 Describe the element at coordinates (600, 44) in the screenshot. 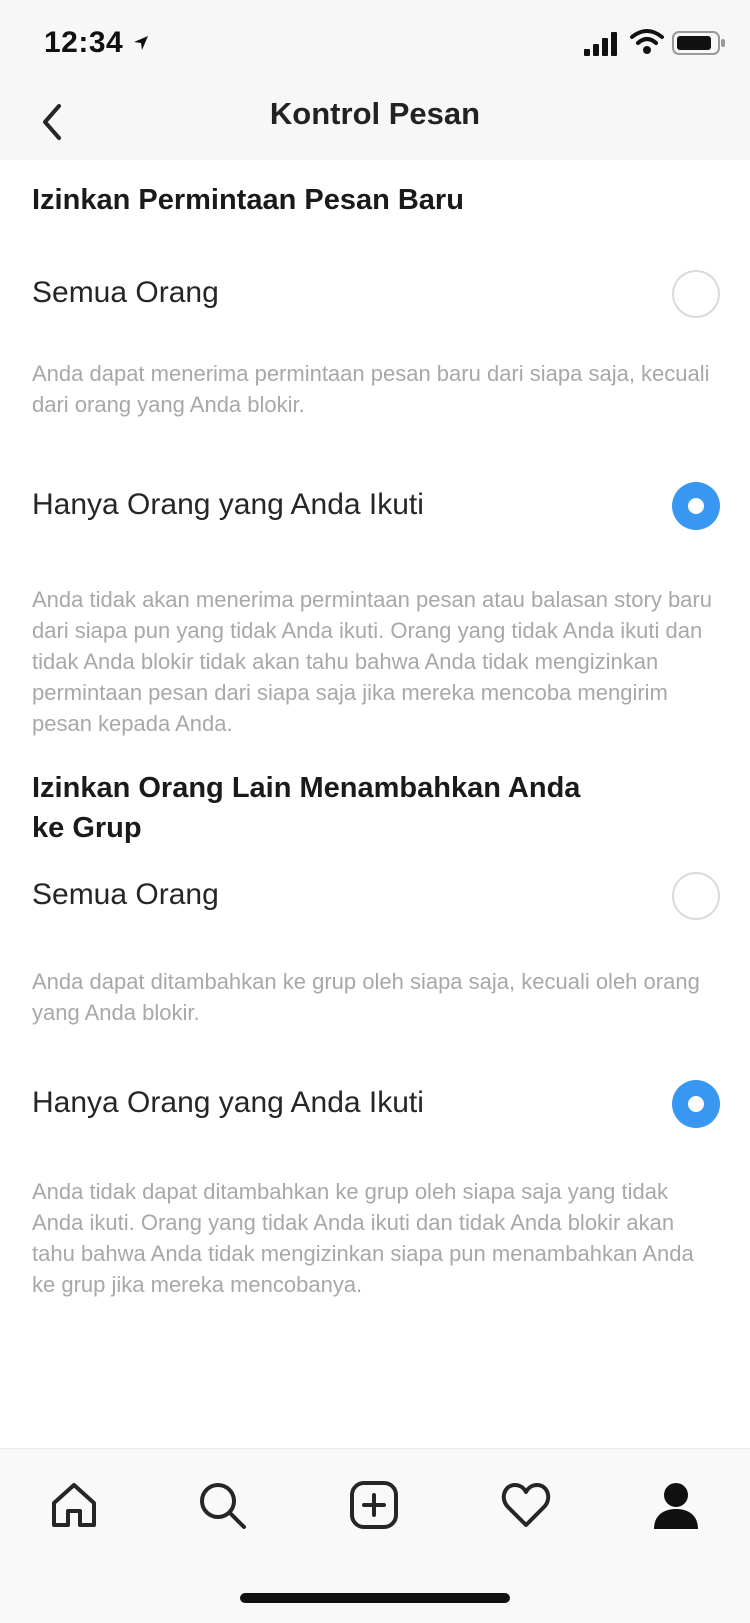

I see `cellular-signal-icon` at that location.